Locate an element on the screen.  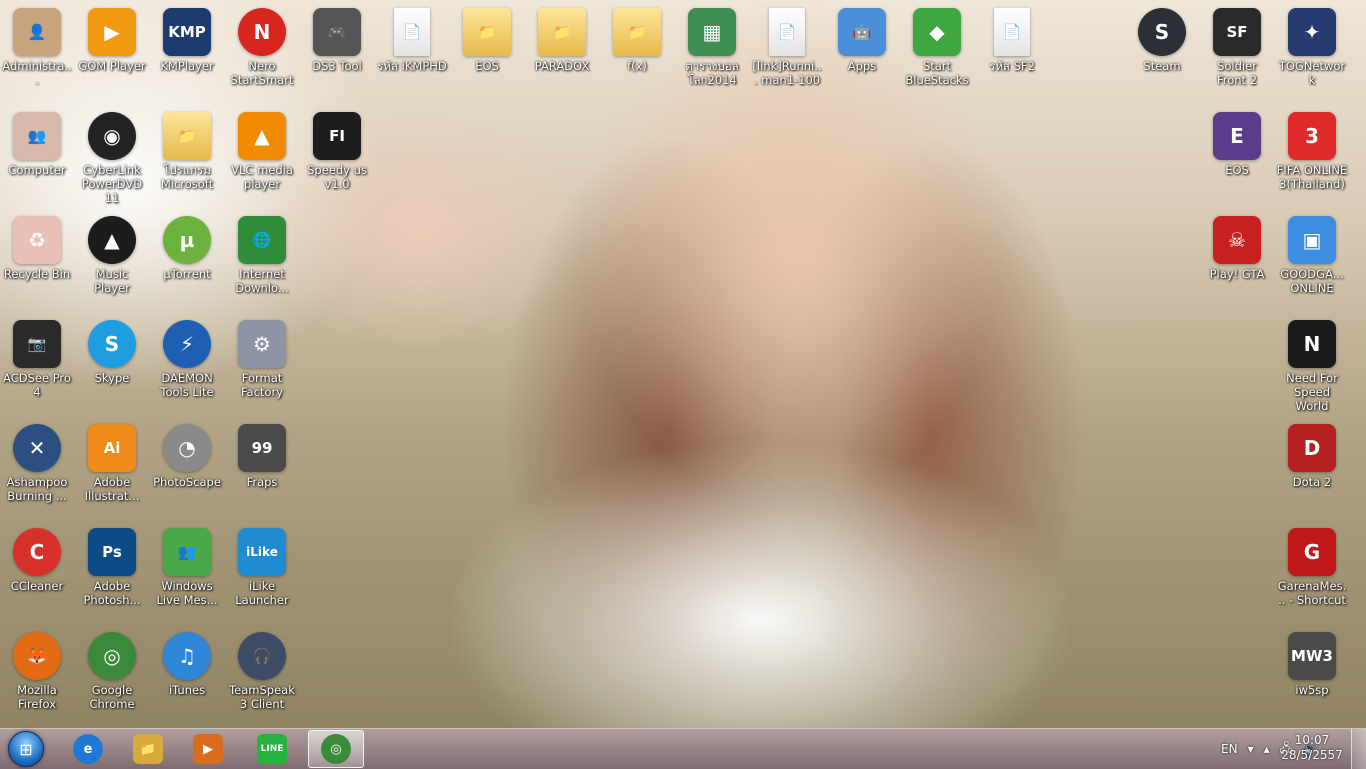
android-apps-icon: 🤖 is located at coordinates (862, 32).